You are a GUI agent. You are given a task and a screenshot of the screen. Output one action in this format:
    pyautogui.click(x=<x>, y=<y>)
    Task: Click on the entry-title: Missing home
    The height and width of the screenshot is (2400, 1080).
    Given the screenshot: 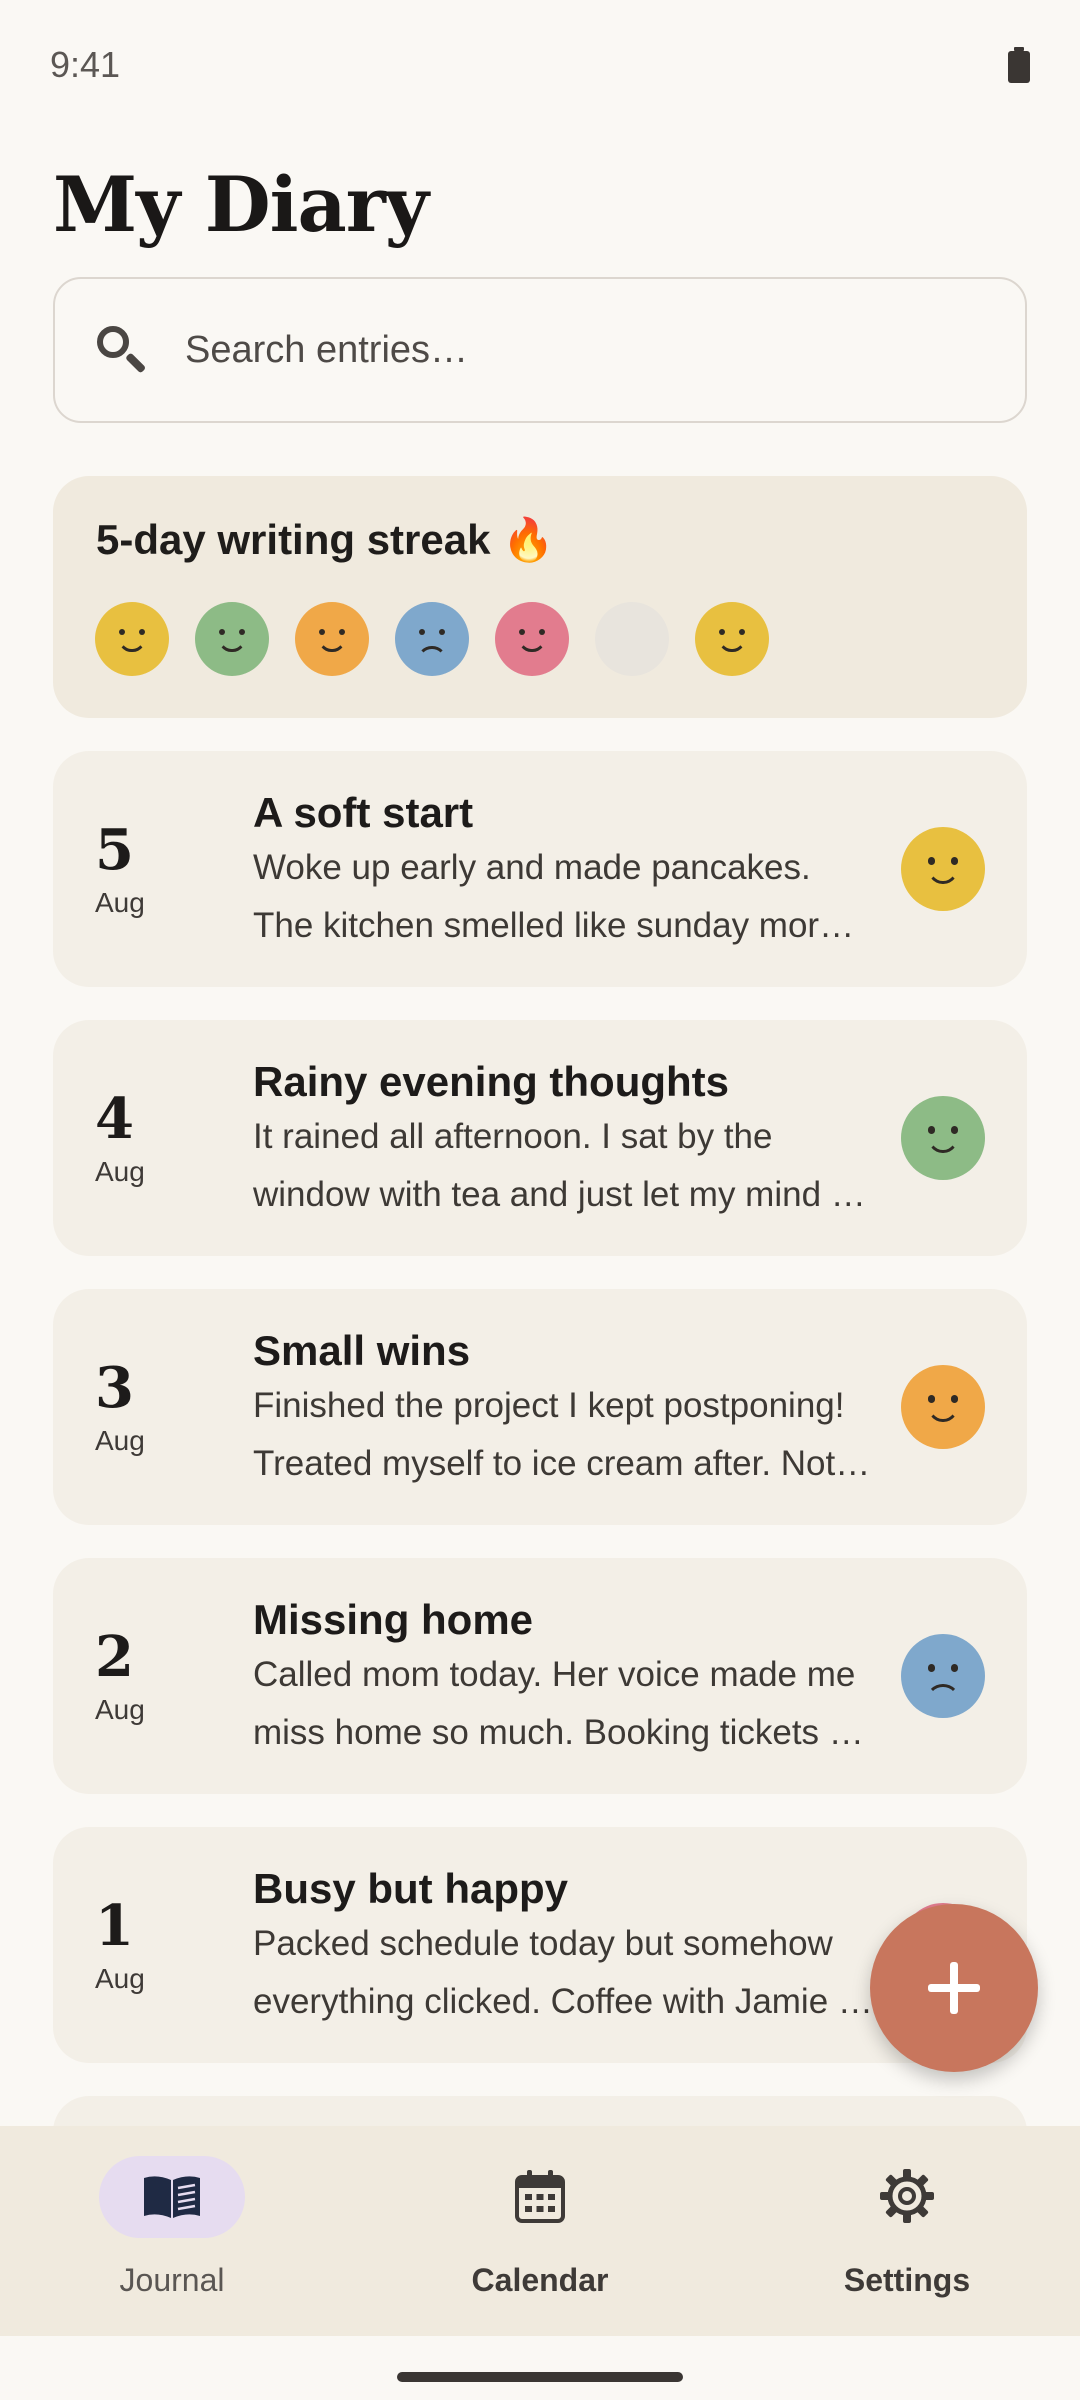 What is the action you would take?
    pyautogui.click(x=393, y=1619)
    